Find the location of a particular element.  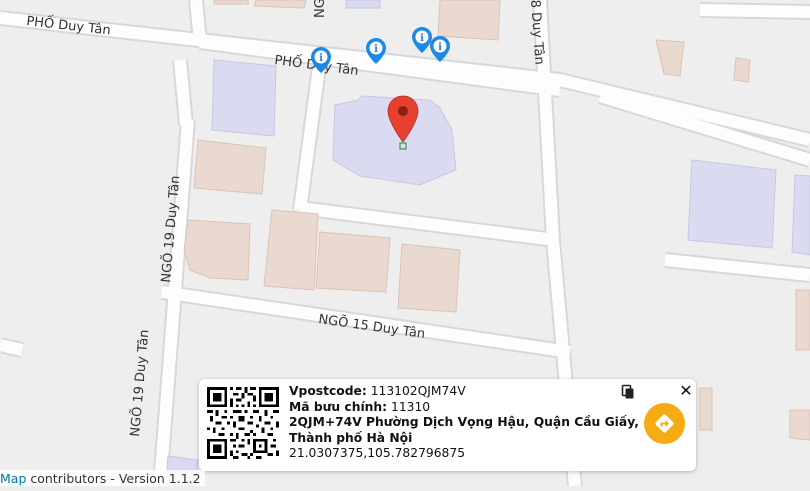

coordinates: 21.0307375,105.782796875 is located at coordinates (377, 453).